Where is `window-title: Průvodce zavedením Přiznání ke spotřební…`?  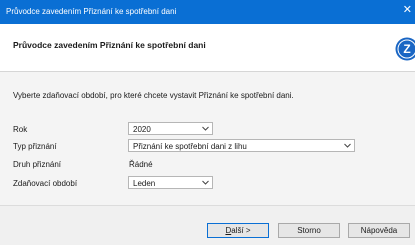
window-title: Průvodce zavedením Přiznání ke spotřební… is located at coordinates (91, 11).